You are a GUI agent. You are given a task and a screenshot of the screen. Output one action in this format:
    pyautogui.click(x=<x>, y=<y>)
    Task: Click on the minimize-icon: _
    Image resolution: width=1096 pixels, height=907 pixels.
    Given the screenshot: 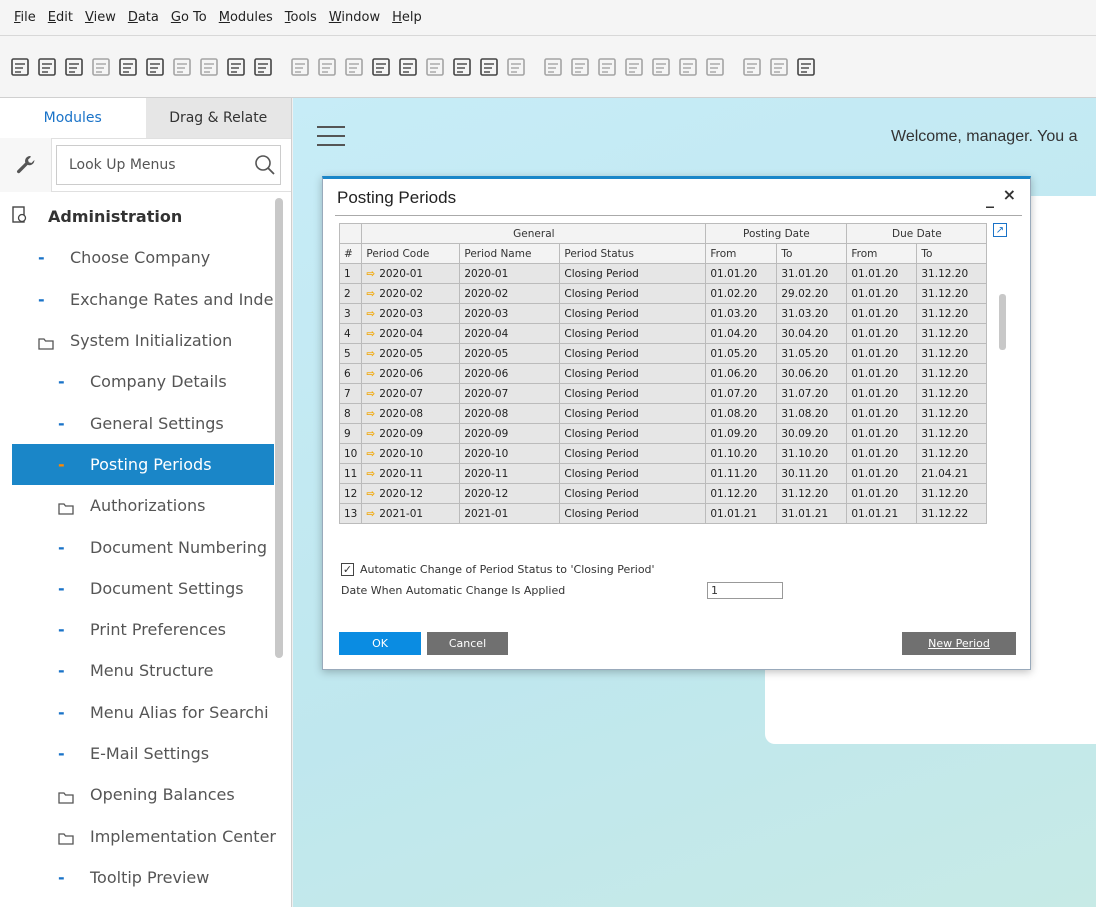 What is the action you would take?
    pyautogui.click(x=990, y=198)
    